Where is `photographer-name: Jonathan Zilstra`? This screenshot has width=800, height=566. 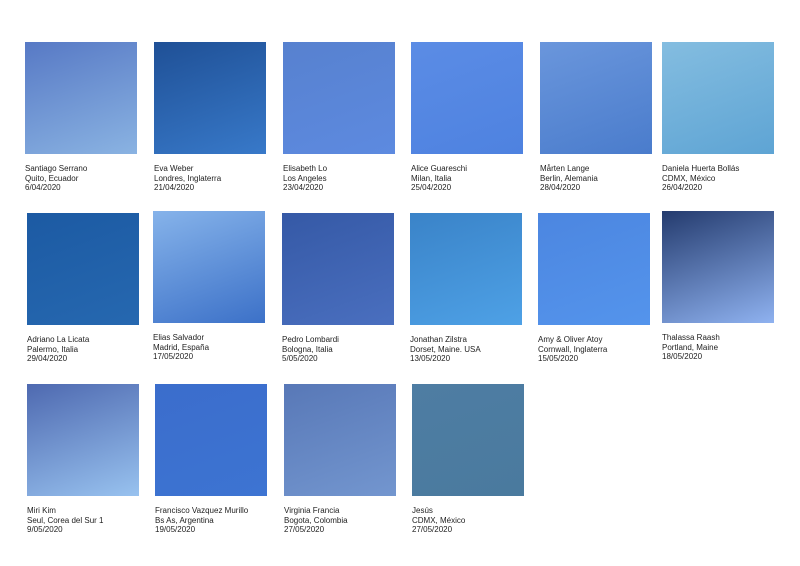 photographer-name: Jonathan Zilstra is located at coordinates (438, 339).